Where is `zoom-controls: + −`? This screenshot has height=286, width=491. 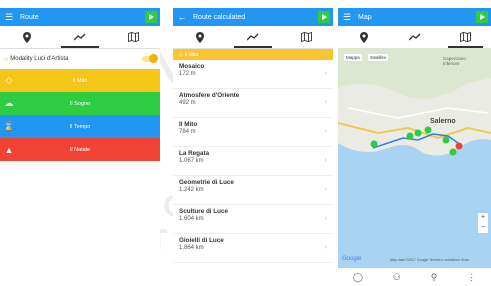 zoom-controls: + − is located at coordinates (483, 223).